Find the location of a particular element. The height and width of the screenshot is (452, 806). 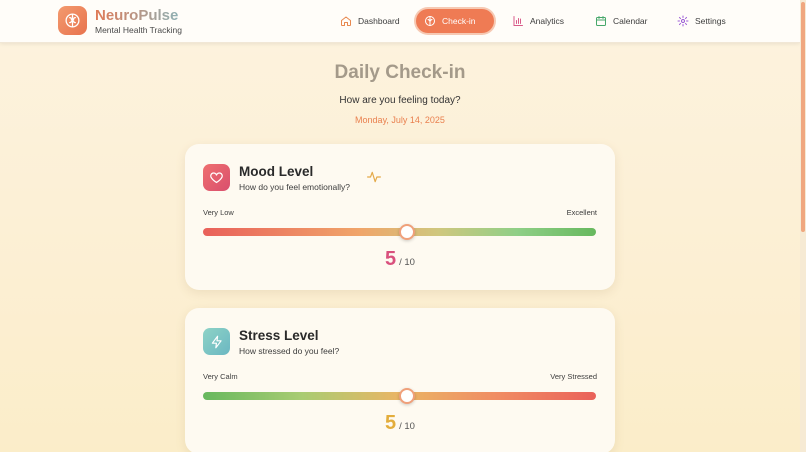

scrollbar is located at coordinates (803, 226).